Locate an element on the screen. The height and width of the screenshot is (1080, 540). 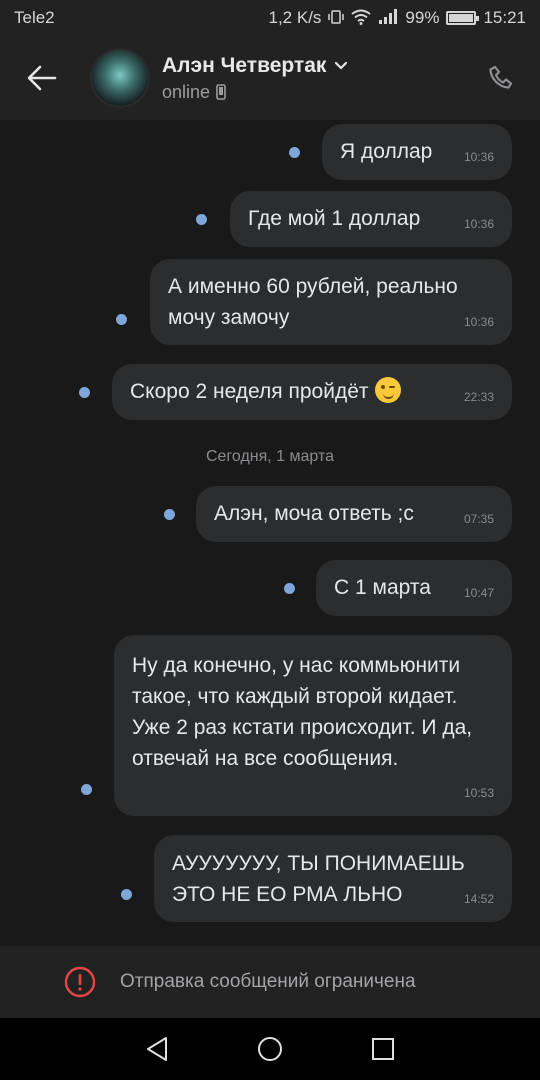
status-indicators: 1,2 K/s 99% 15:21 is located at coordinates (398, 18).